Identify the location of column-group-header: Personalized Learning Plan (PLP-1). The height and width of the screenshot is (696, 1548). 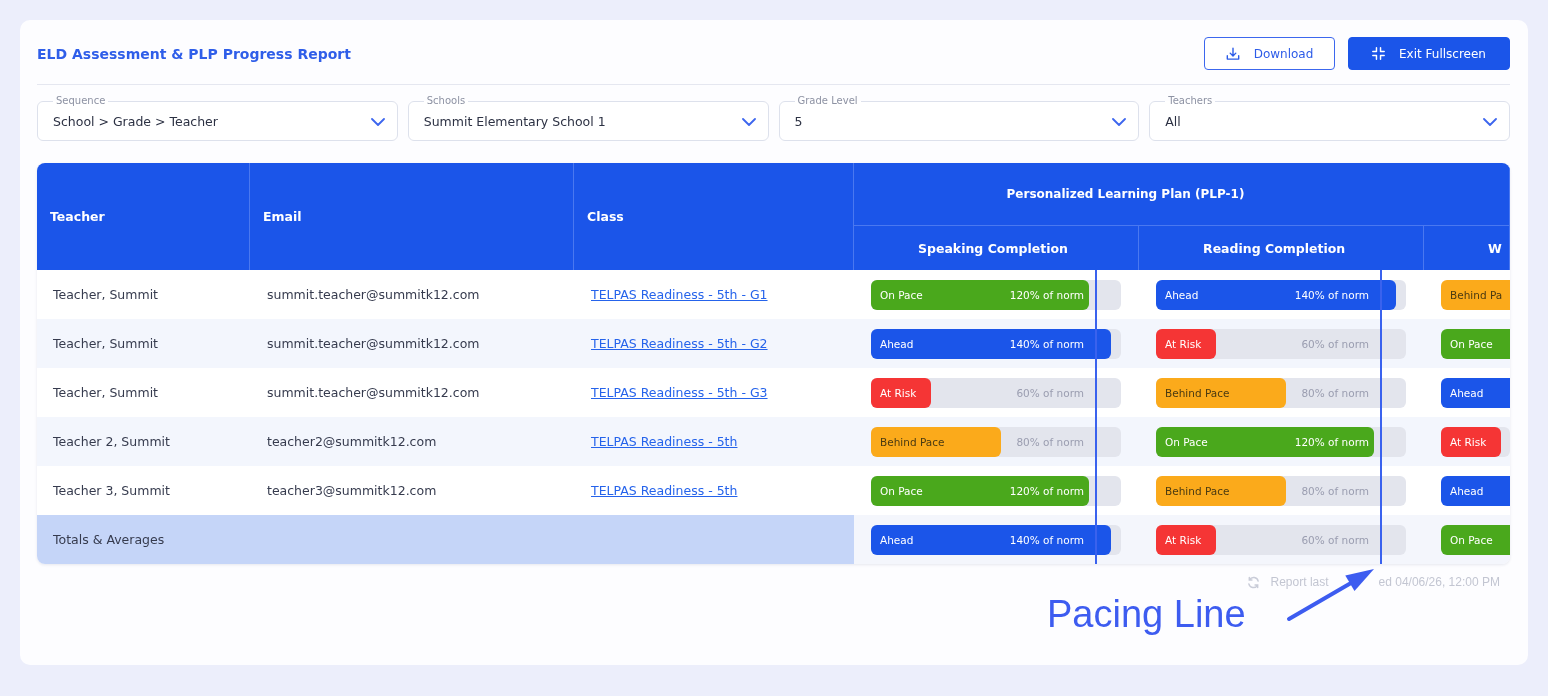
(1182, 194).